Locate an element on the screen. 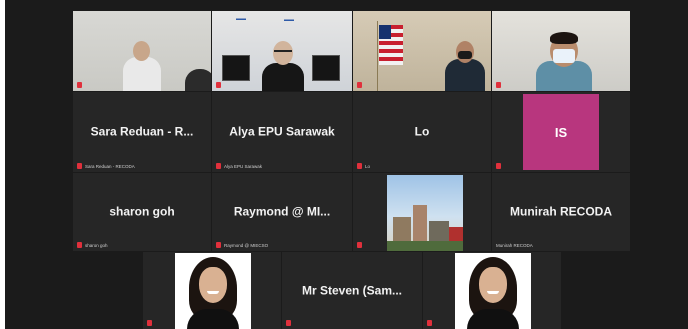  participant-caption-text: Munirah RECODA is located at coordinates (514, 245).